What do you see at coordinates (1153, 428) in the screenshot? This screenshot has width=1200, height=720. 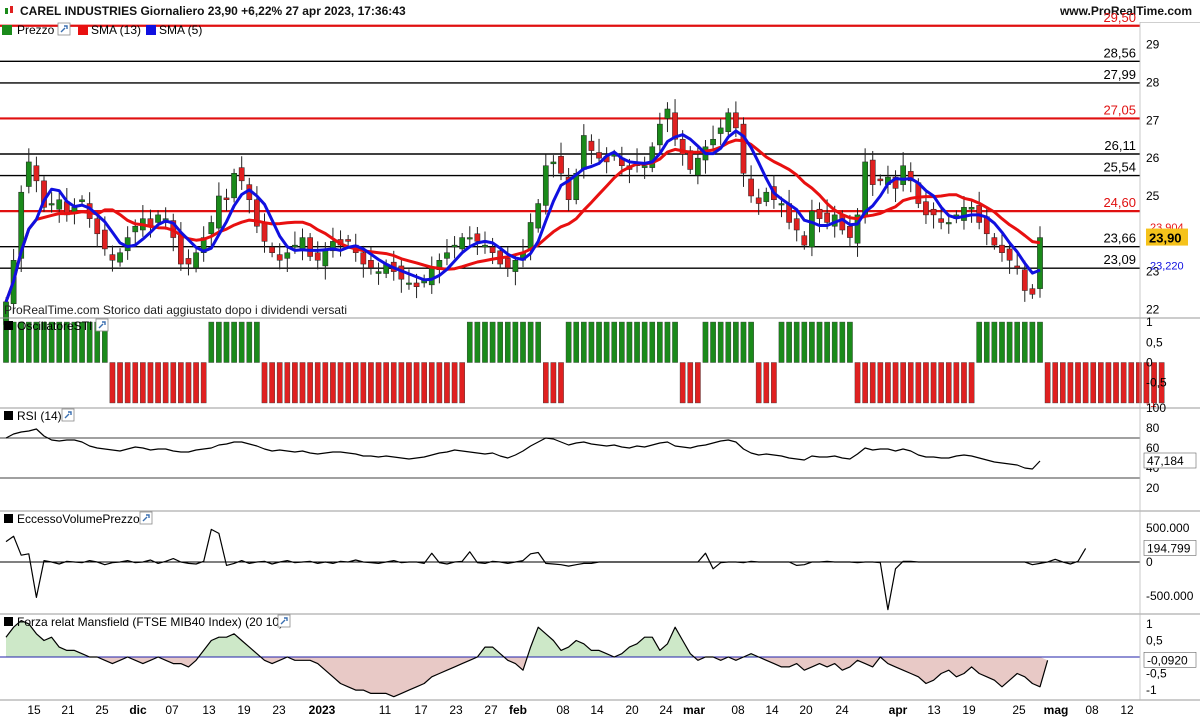 I see `indicator-tick: 80` at bounding box center [1153, 428].